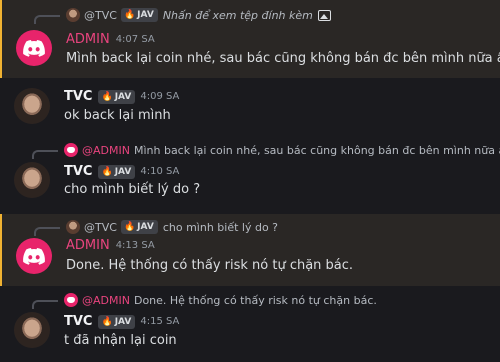 This screenshot has height=362, width=500. I want to click on message-header: TVC 🔥 JAV 4:09 SA, so click(121, 96).